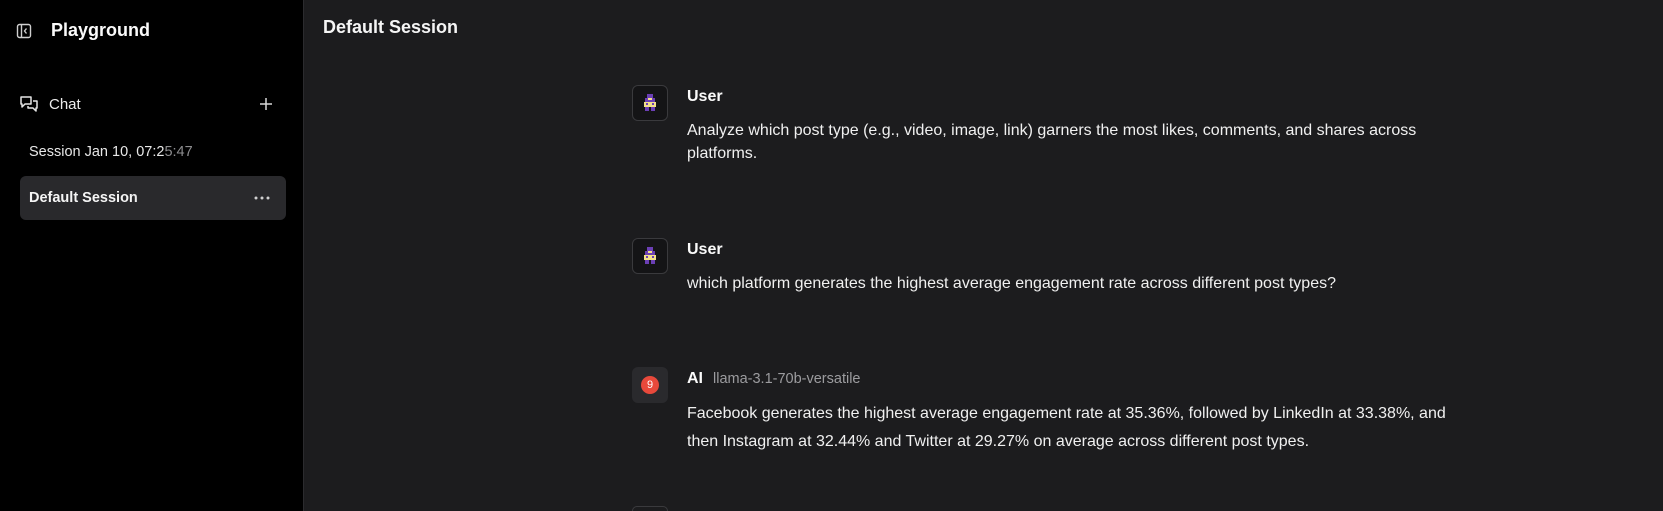  I want to click on session-fade, so click(195, 198).